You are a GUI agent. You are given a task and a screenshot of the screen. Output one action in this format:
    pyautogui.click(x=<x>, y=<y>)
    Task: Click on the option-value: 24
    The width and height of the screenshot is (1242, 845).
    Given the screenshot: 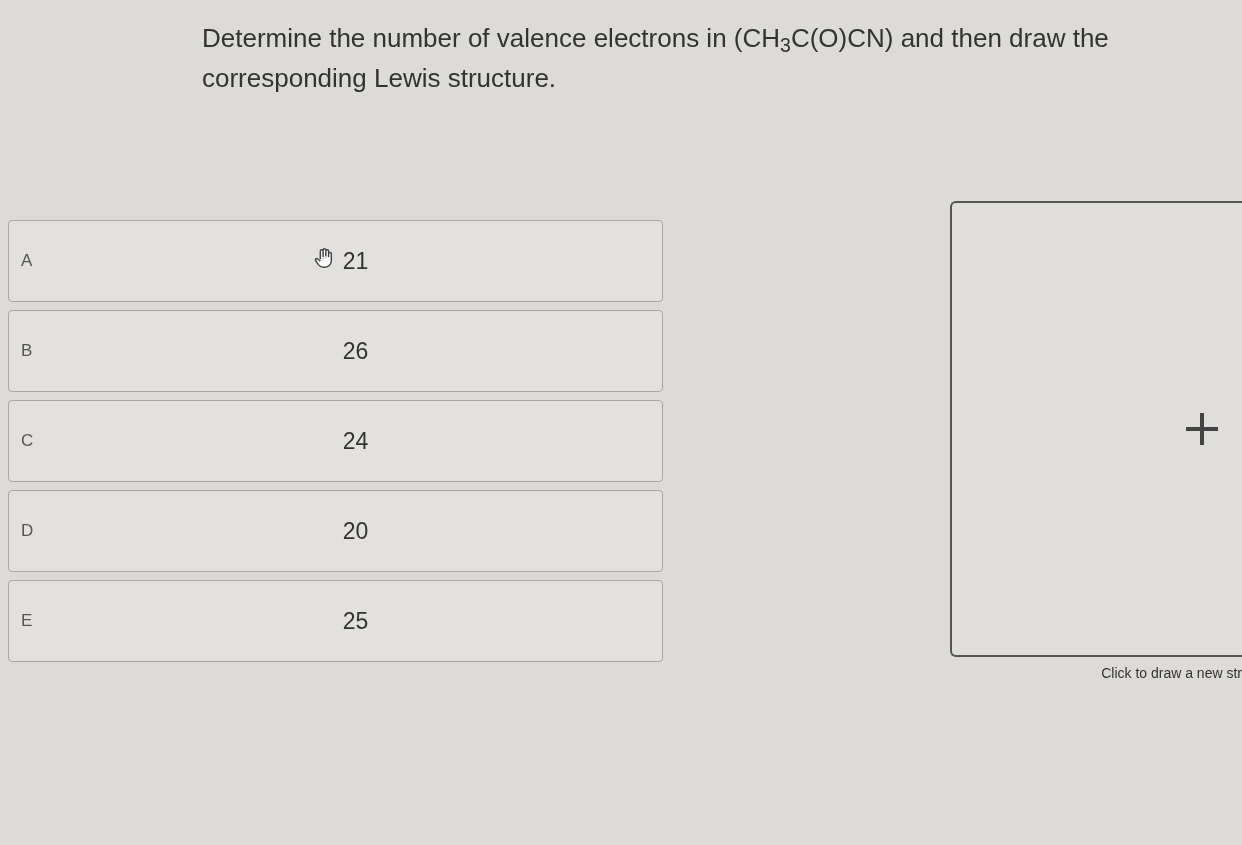 What is the action you would take?
    pyautogui.click(x=355, y=440)
    